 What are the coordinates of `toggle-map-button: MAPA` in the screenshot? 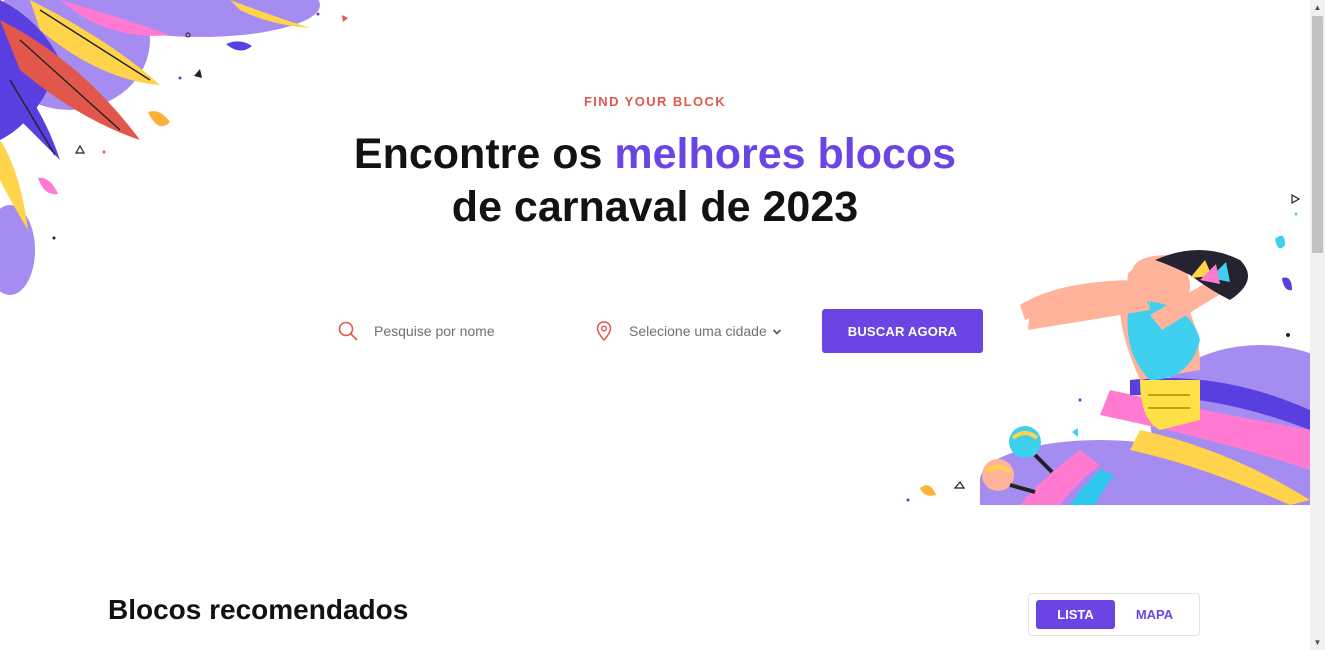 It's located at (1154, 614).